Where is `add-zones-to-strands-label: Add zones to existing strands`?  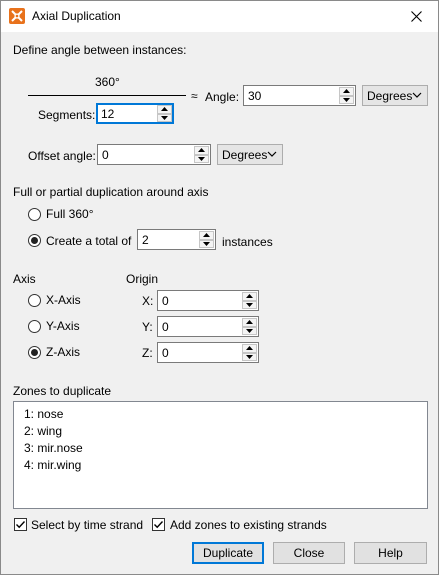
add-zones-to-strands-label: Add zones to existing strands is located at coordinates (248, 525).